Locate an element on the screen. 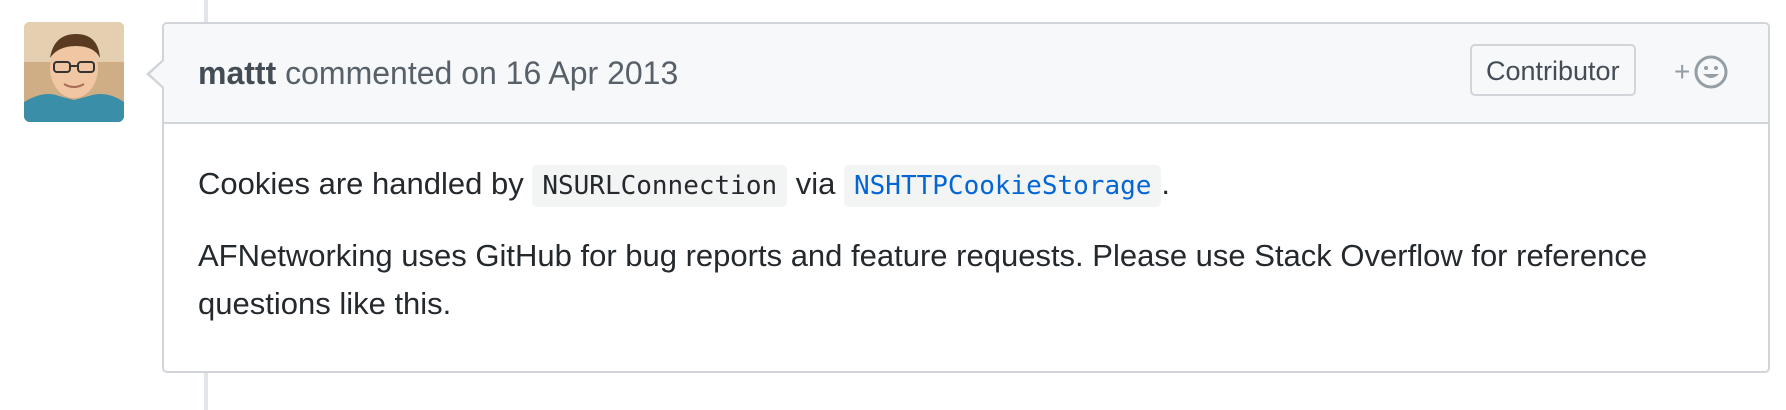 This screenshot has width=1786, height=410. smiley-icon is located at coordinates (1711, 72).